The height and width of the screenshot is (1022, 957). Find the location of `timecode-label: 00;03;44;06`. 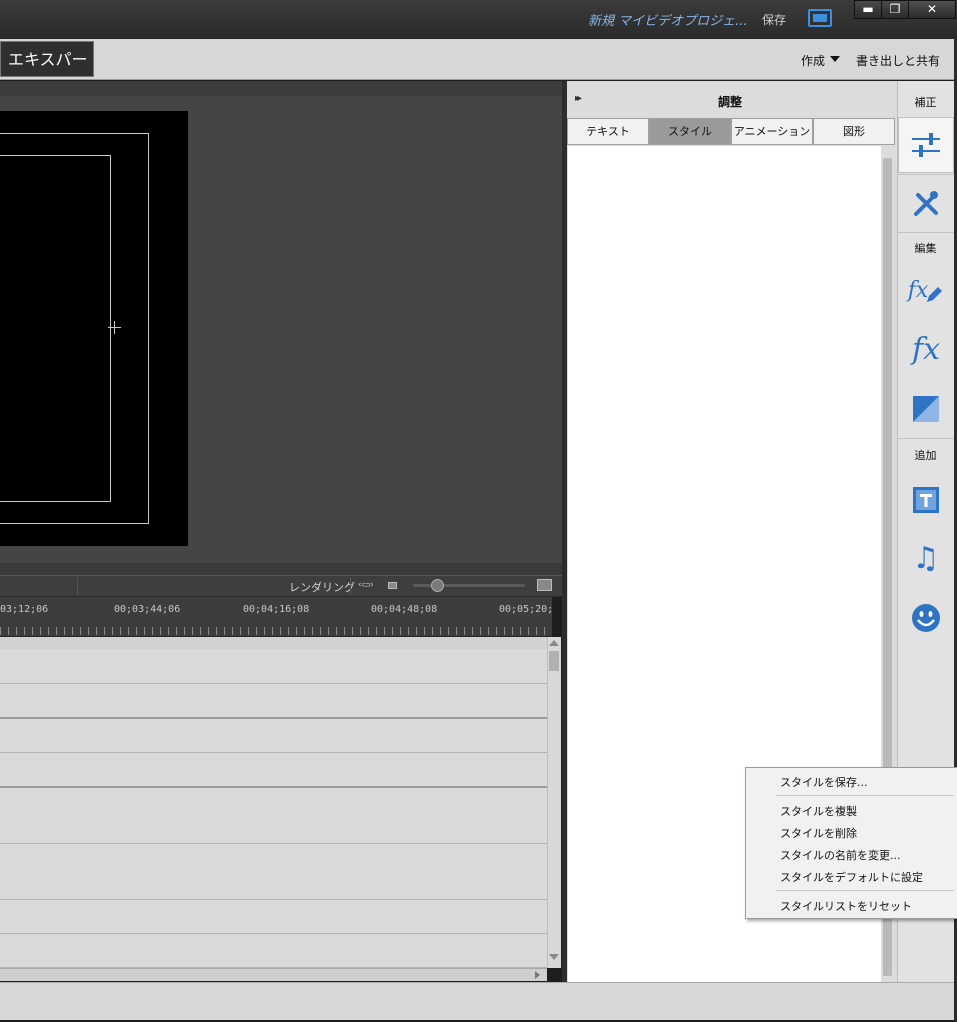

timecode-label: 00;03;44;06 is located at coordinates (147, 609).